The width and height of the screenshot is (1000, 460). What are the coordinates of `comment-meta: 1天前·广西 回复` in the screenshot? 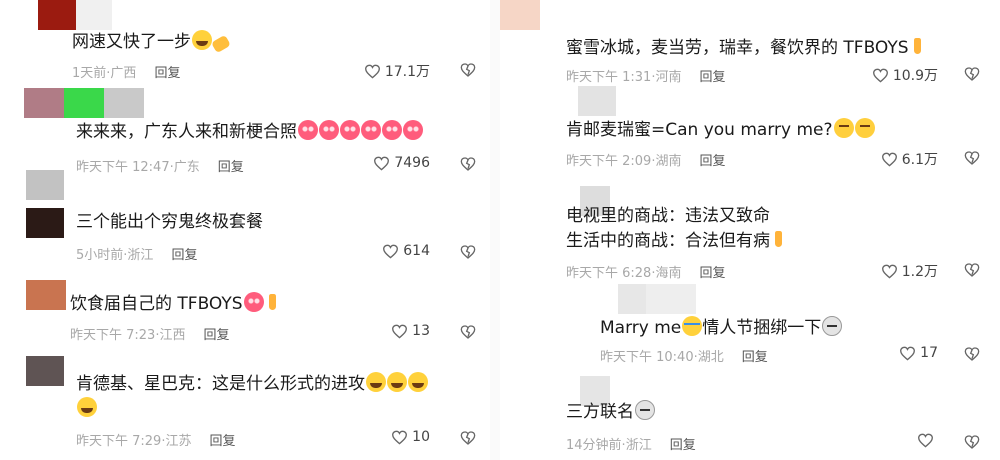 It's located at (126, 73).